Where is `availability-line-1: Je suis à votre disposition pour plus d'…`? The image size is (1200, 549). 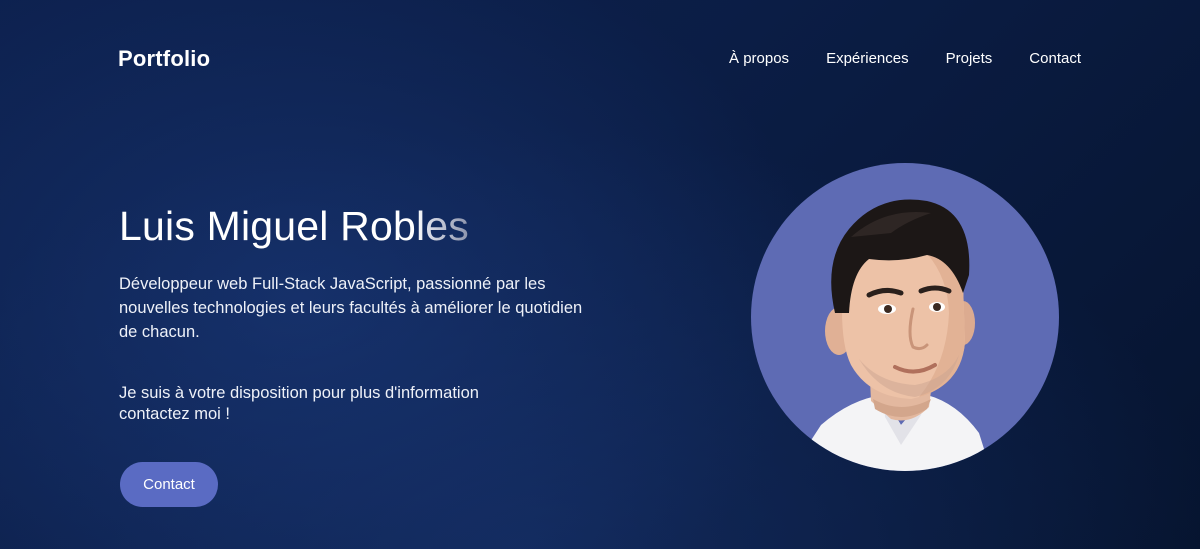
availability-line-1: Je suis à votre disposition pour plus d'… is located at coordinates (299, 393).